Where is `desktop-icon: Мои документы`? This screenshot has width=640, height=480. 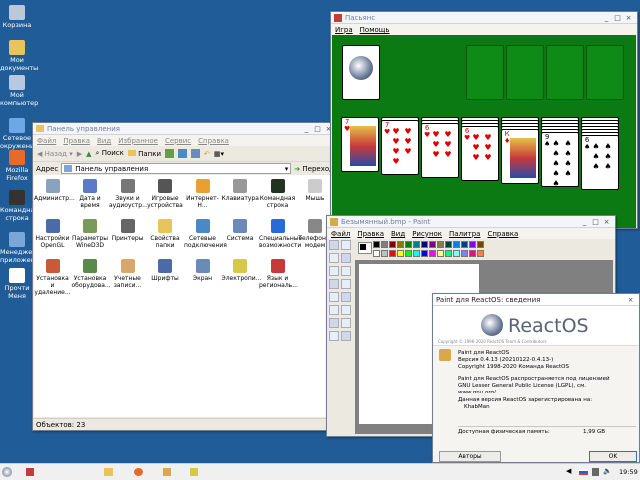 desktop-icon: Мои документы is located at coordinates (19, 56).